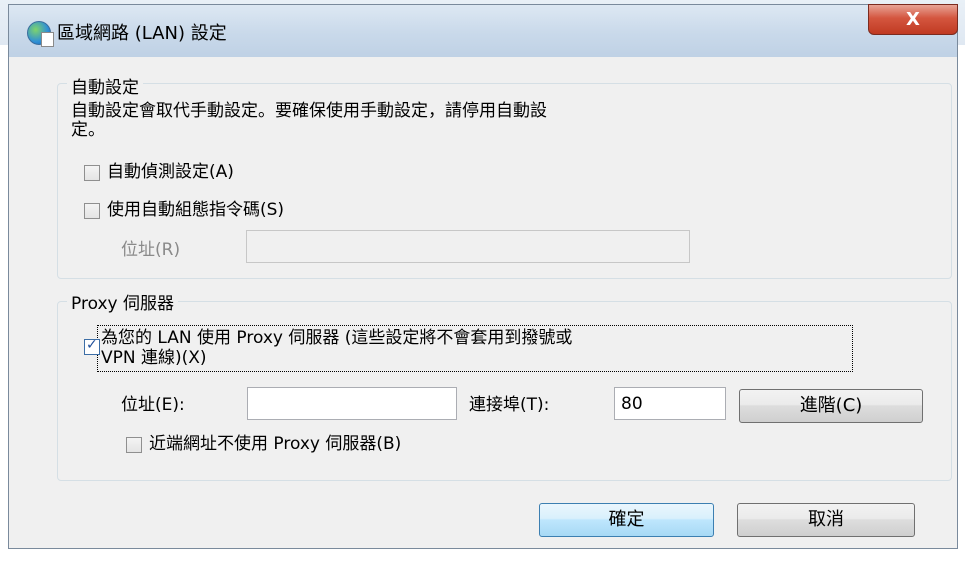 Image resolution: width=965 pixels, height=562 pixels. Describe the element at coordinates (40, 34) in the screenshot. I see `globe-icon` at that location.